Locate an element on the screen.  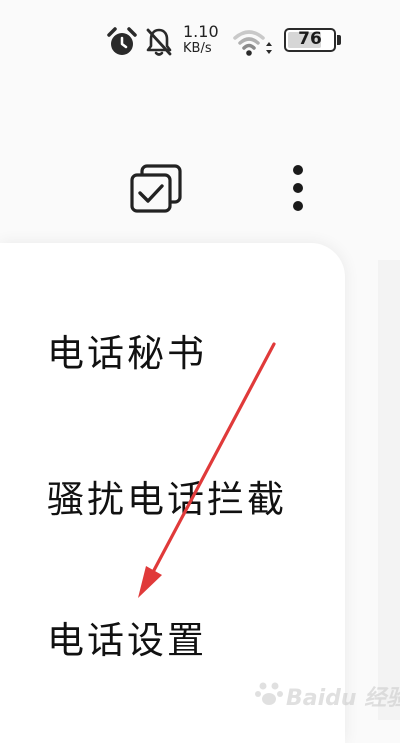
background-screen-edge is located at coordinates (389, 490).